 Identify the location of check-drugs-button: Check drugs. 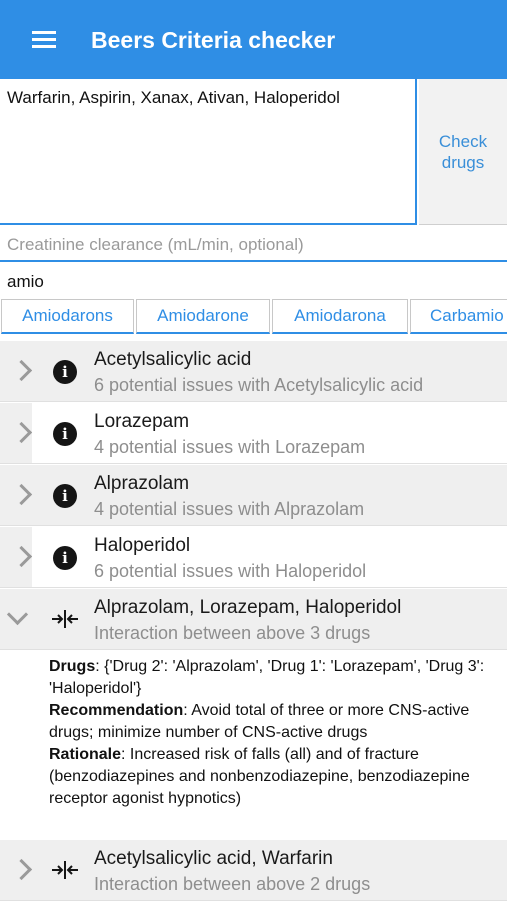
(463, 152).